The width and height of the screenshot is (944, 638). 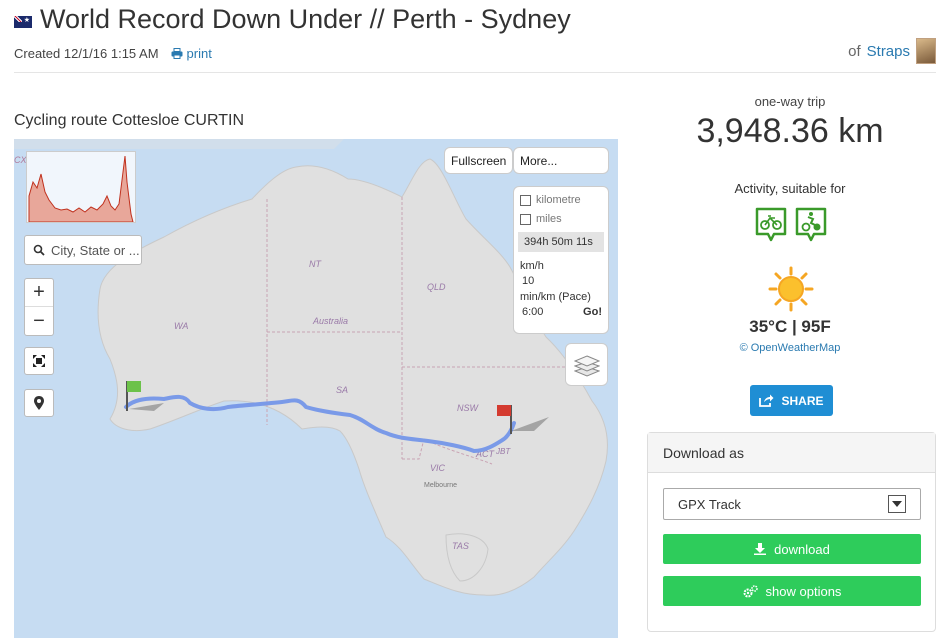 What do you see at coordinates (790, 348) in the screenshot?
I see `weather-source-link: © OpenWeatherMap` at bounding box center [790, 348].